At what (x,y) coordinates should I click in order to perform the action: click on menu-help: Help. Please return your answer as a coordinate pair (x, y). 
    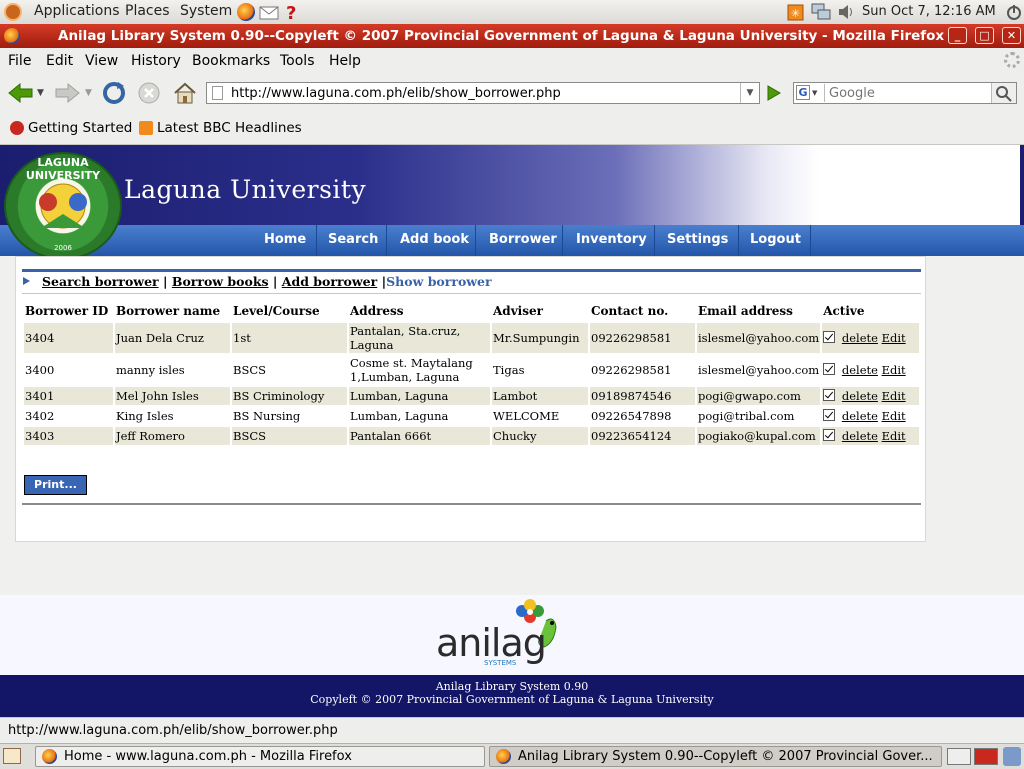
    Looking at the image, I should click on (345, 61).